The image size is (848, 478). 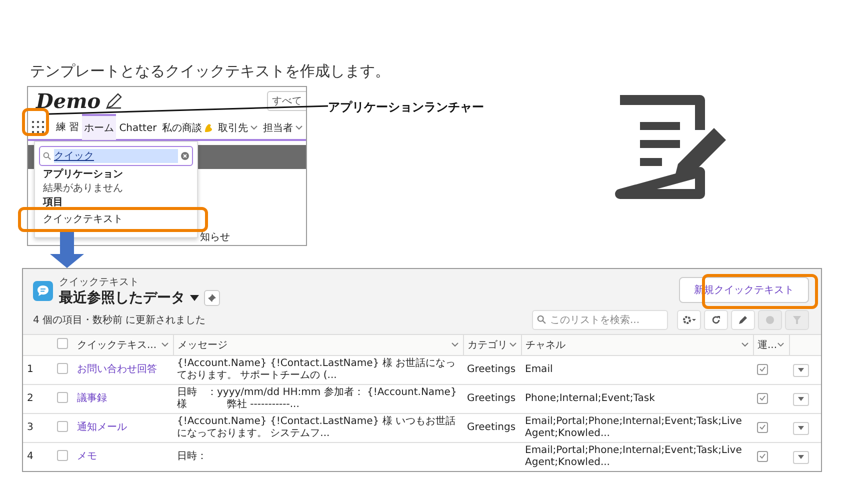 What do you see at coordinates (38, 127) in the screenshot?
I see `app-launcher-icon` at bounding box center [38, 127].